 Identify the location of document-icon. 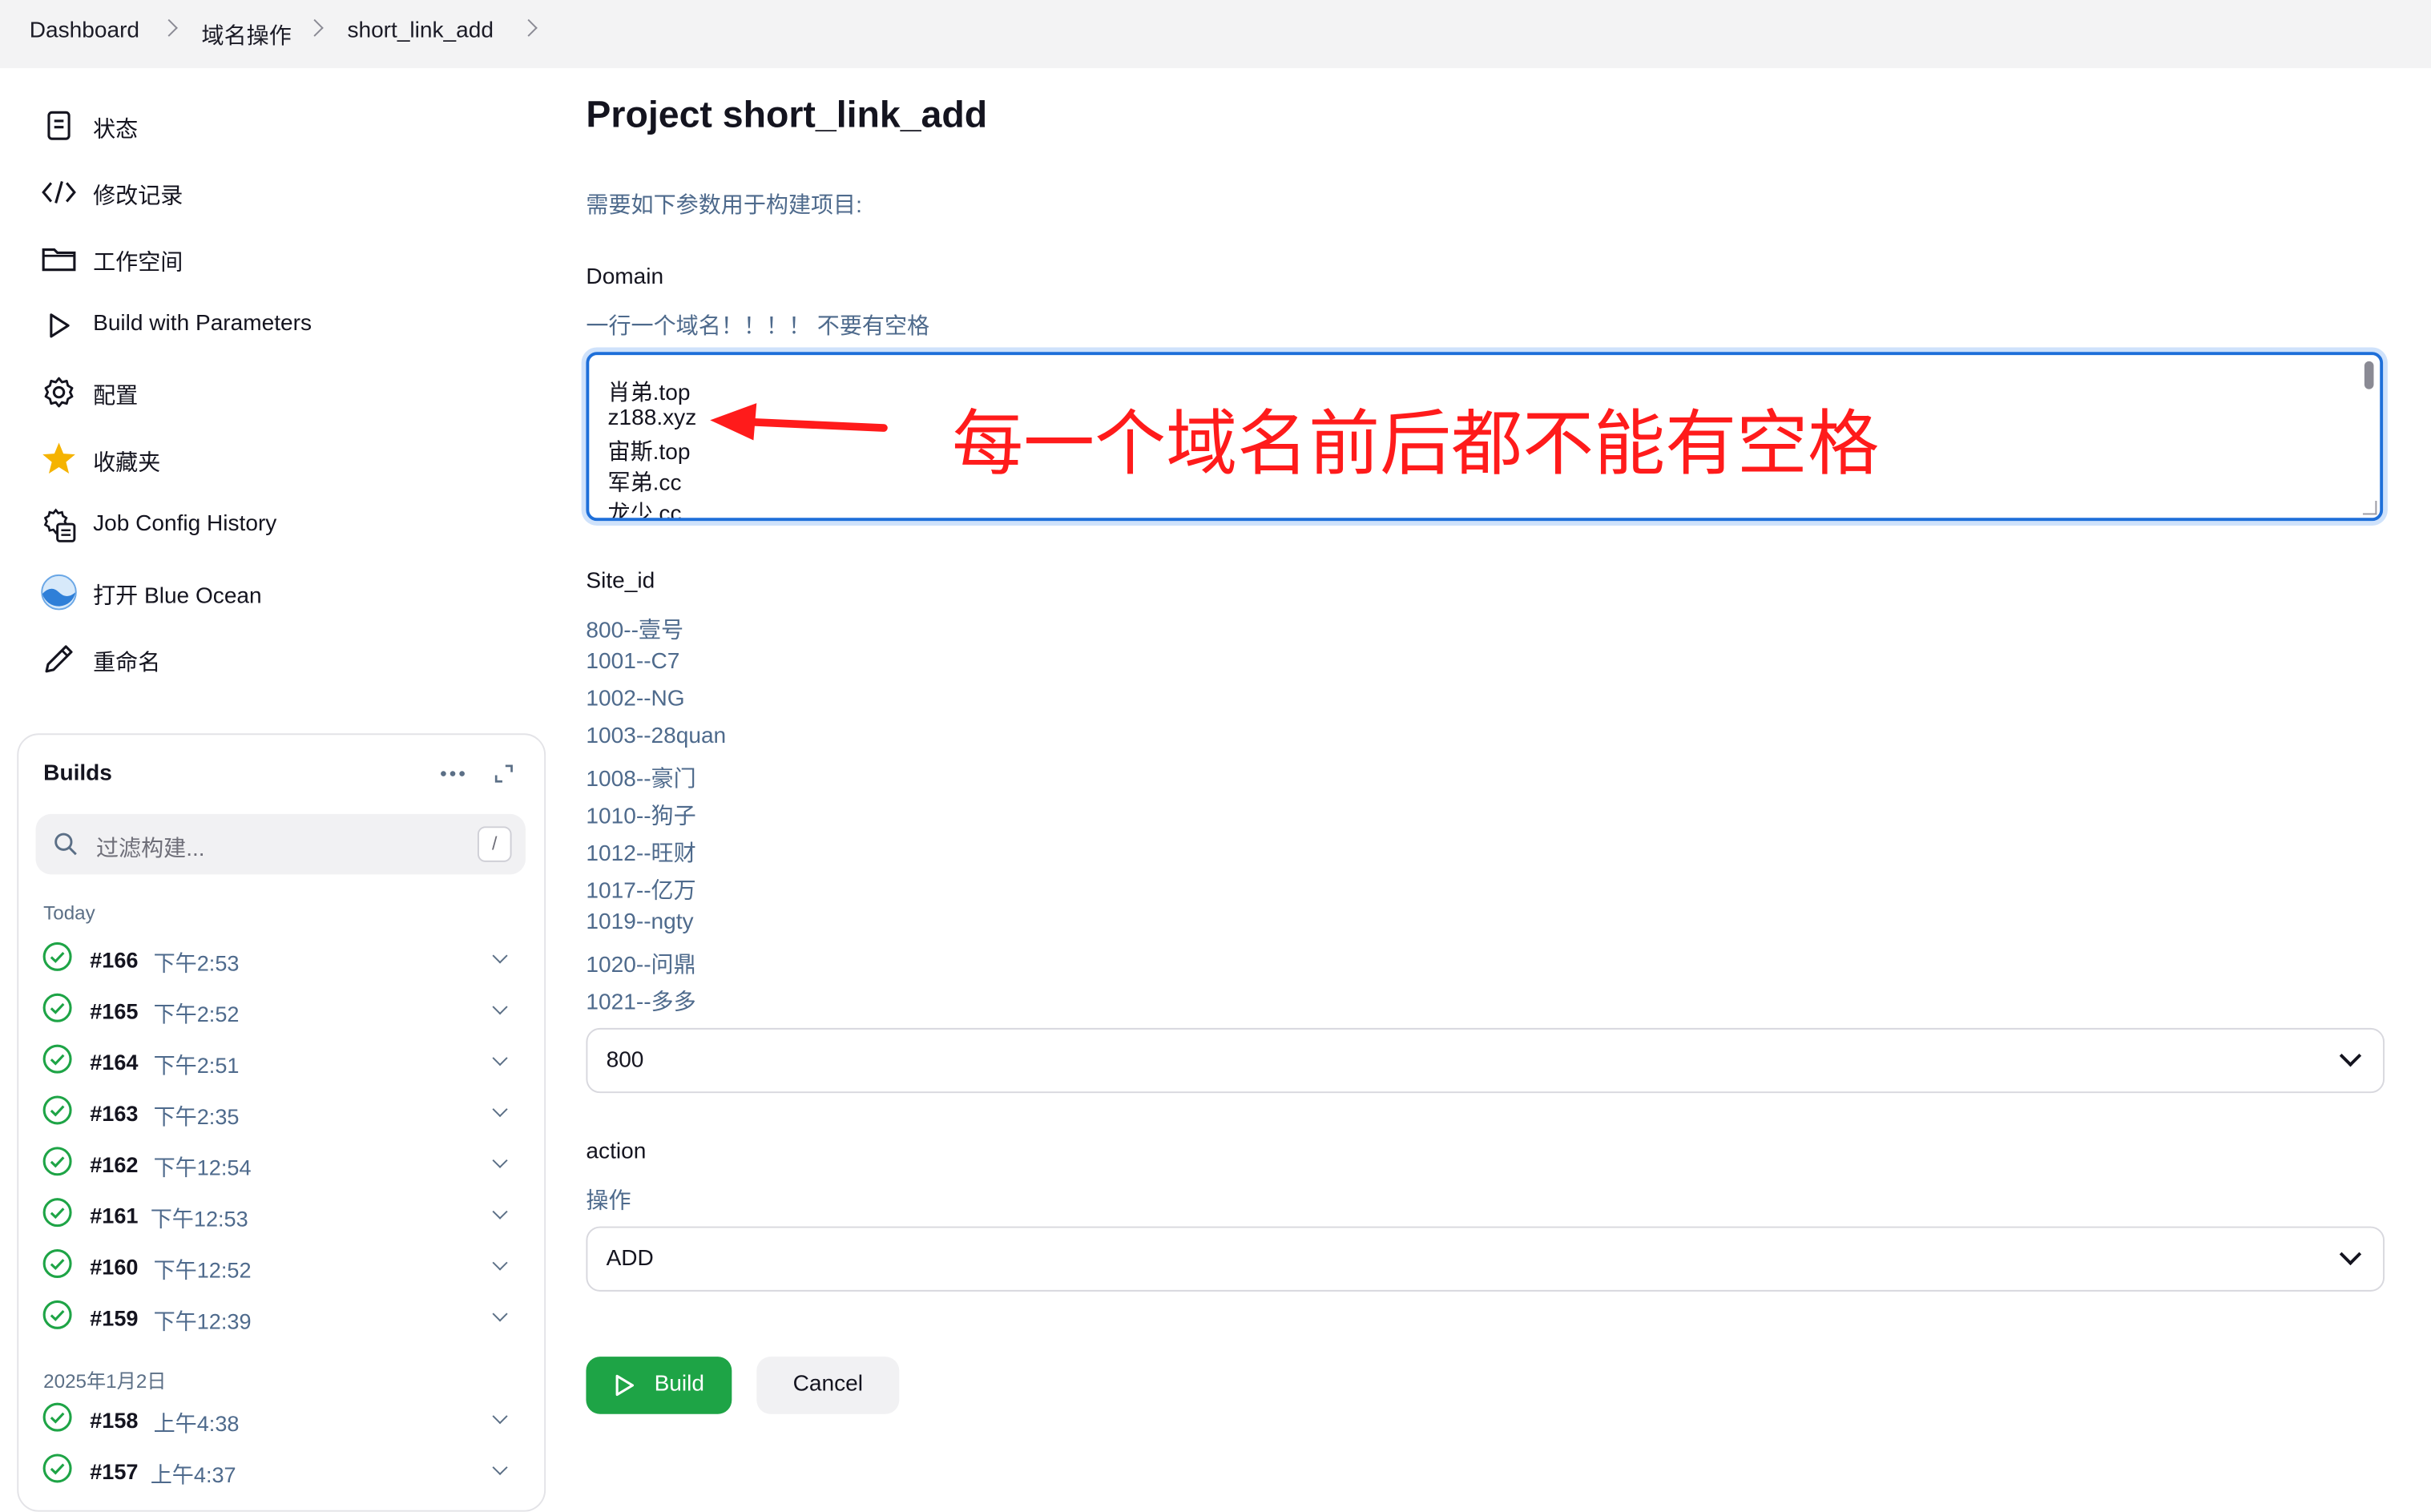
(58, 126).